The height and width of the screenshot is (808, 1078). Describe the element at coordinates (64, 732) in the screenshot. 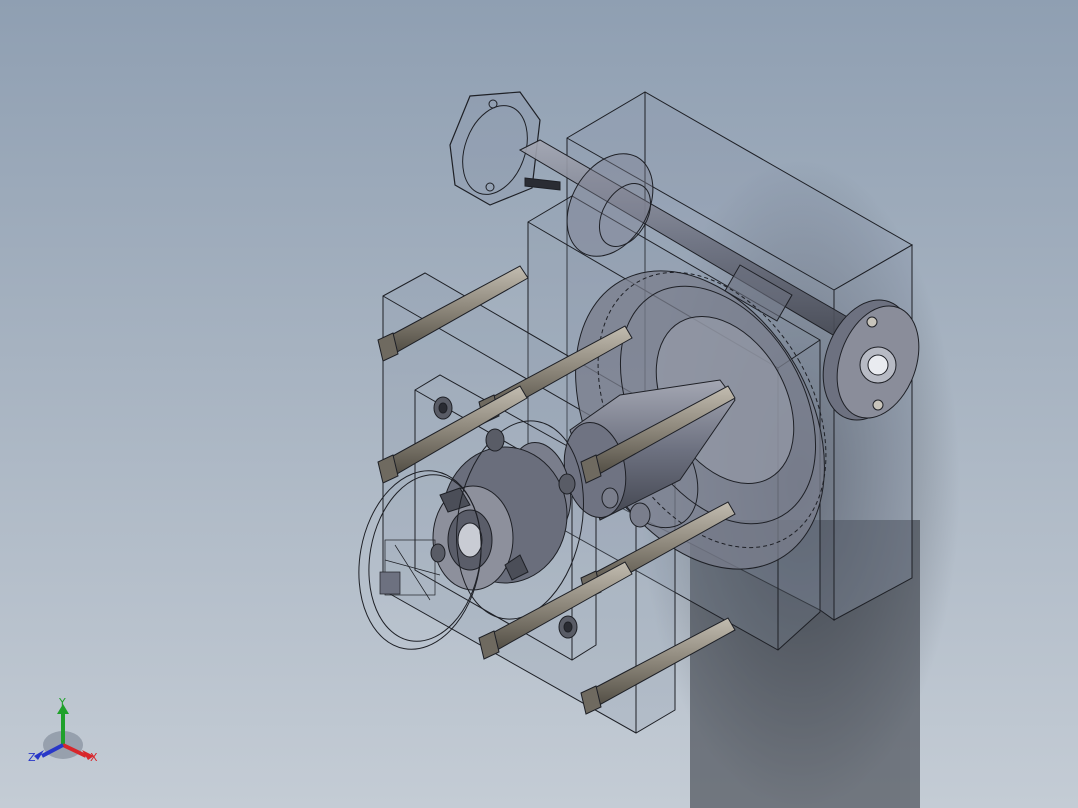

I see `reference-triad` at that location.